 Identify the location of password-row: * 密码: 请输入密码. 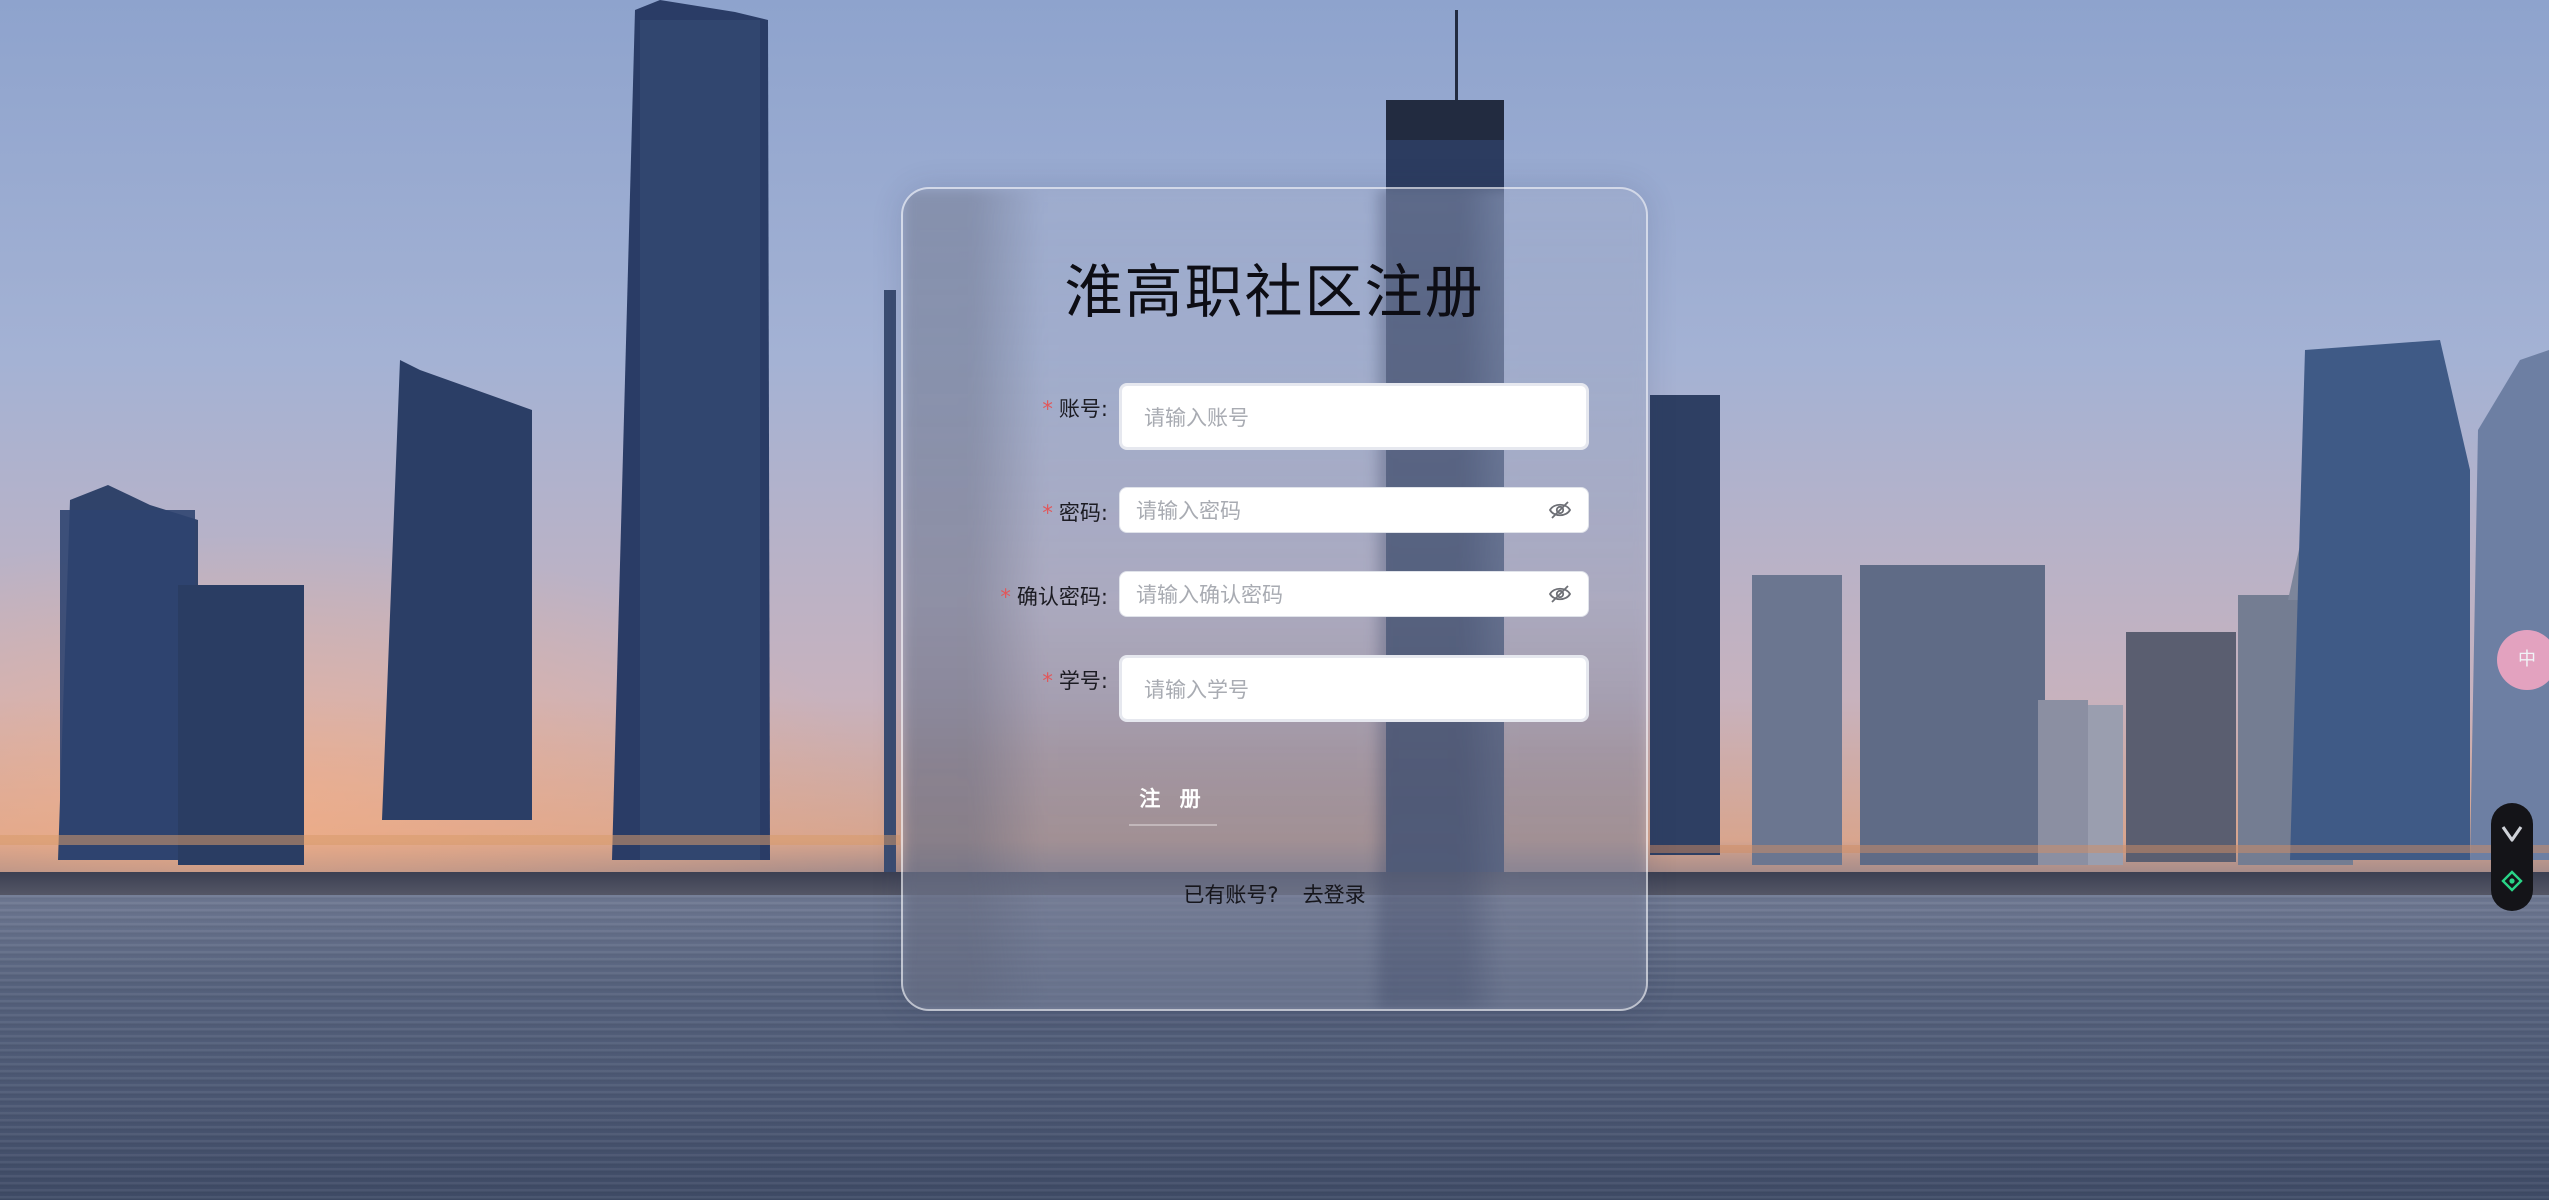
(1274, 510).